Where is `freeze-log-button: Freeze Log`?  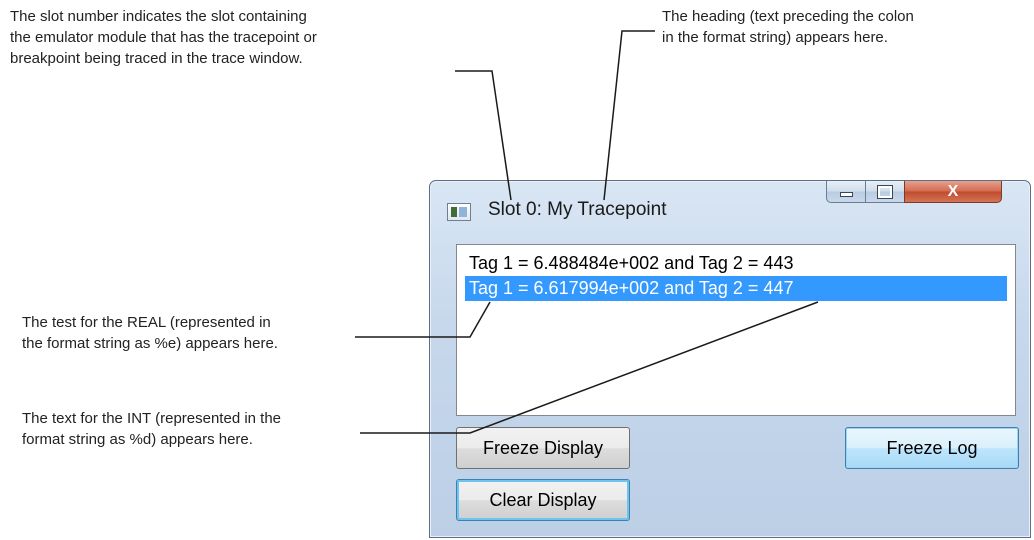 freeze-log-button: Freeze Log is located at coordinates (932, 448).